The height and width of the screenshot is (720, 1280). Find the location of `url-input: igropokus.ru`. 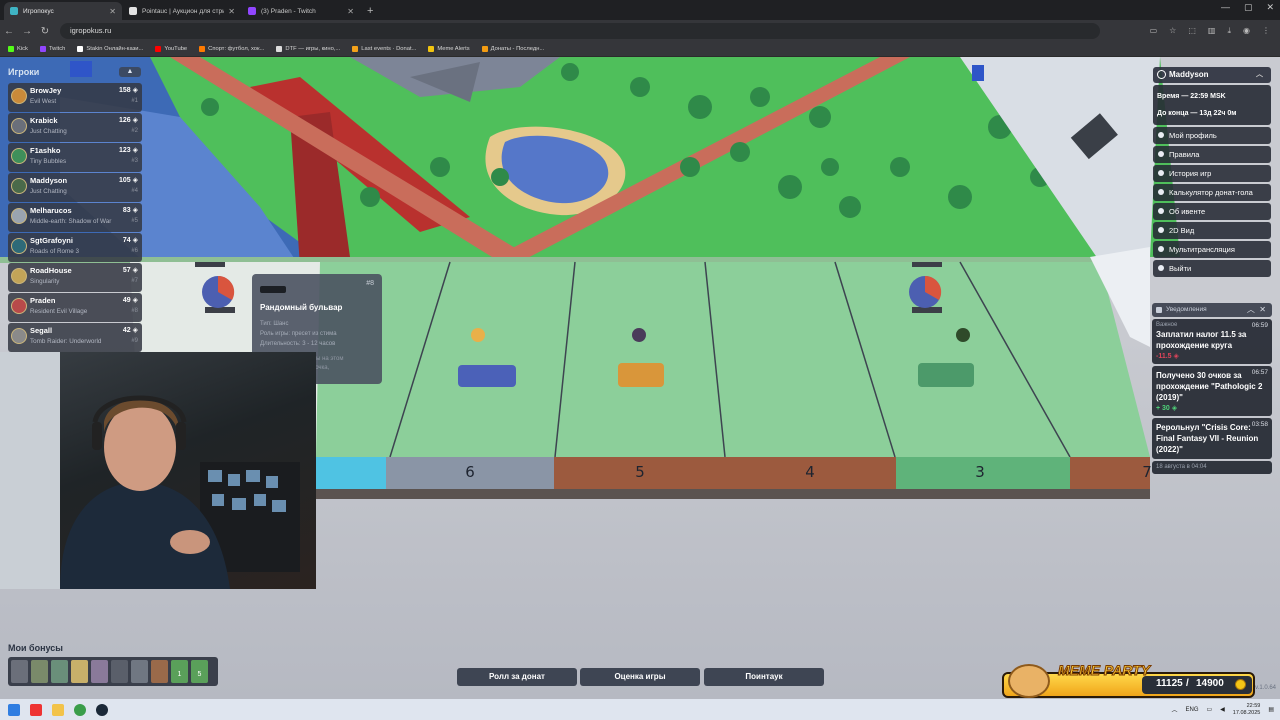

url-input: igropokus.ru is located at coordinates (580, 31).